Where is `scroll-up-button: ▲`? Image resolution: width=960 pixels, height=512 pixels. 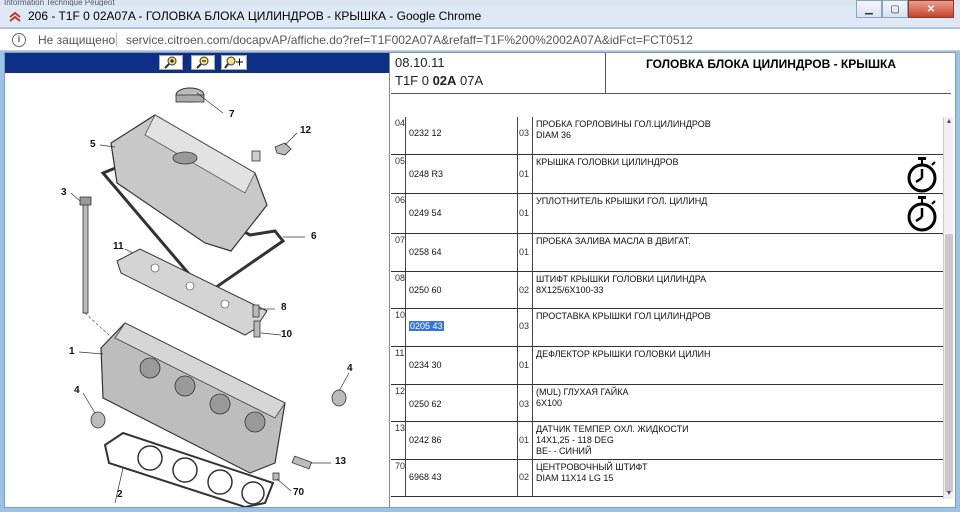 scroll-up-button: ▲ is located at coordinates (949, 122).